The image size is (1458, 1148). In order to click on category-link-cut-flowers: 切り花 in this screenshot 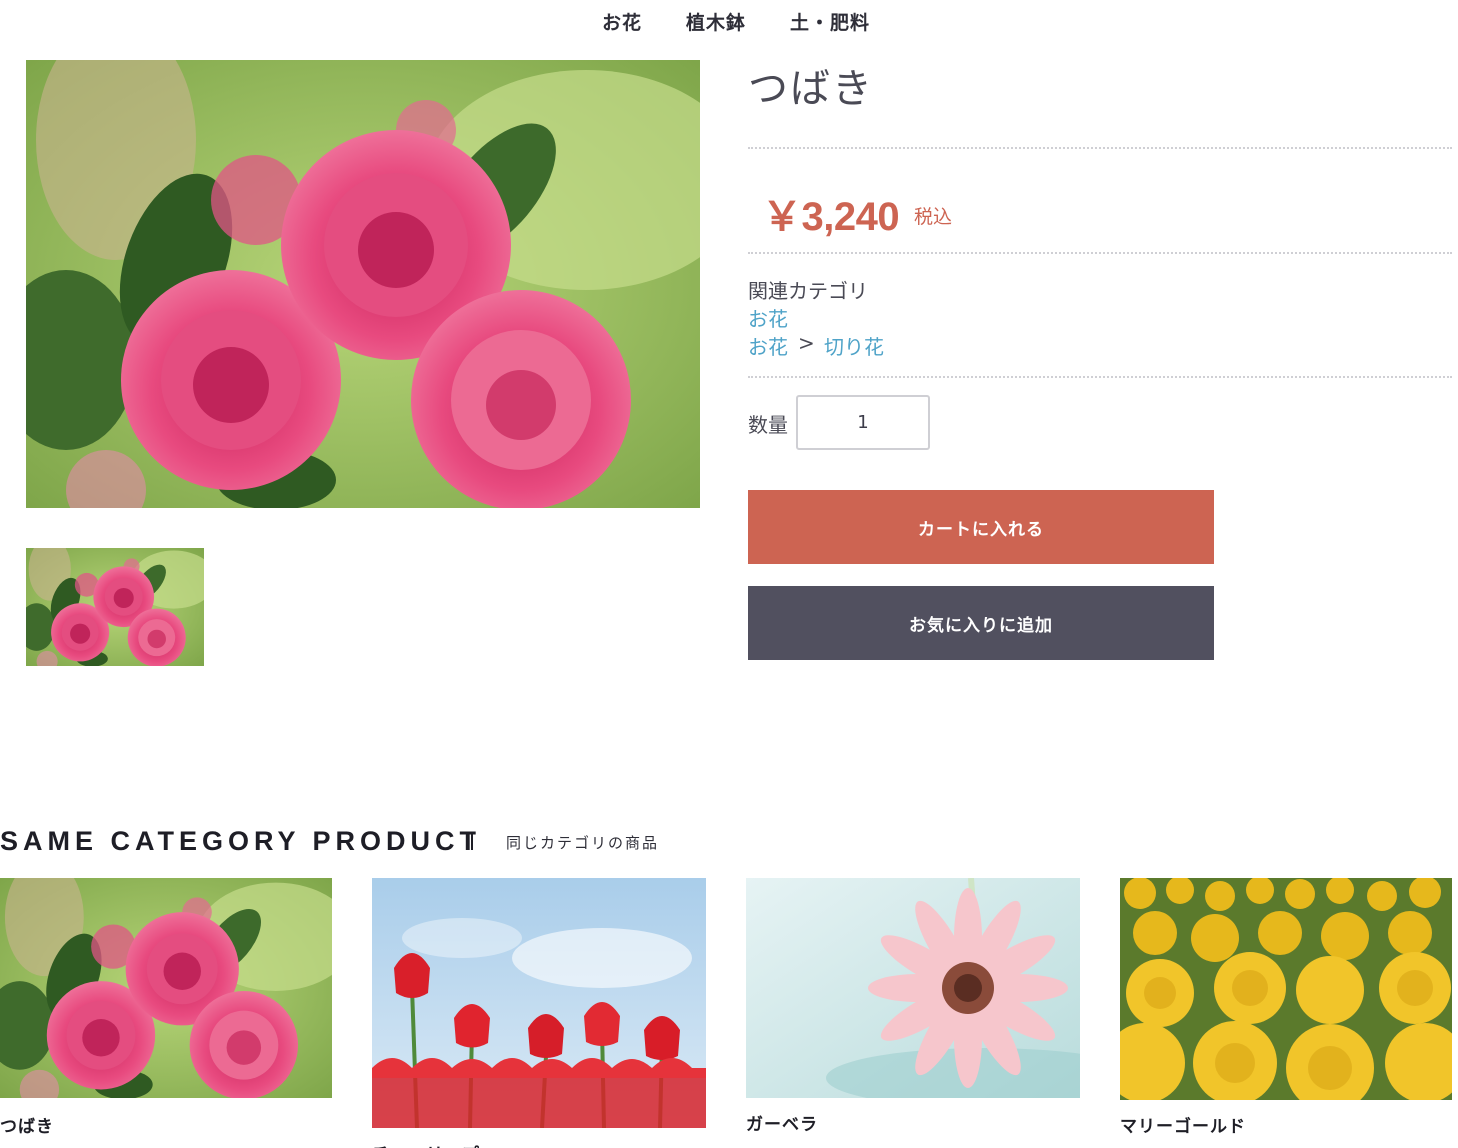, I will do `click(854, 345)`.